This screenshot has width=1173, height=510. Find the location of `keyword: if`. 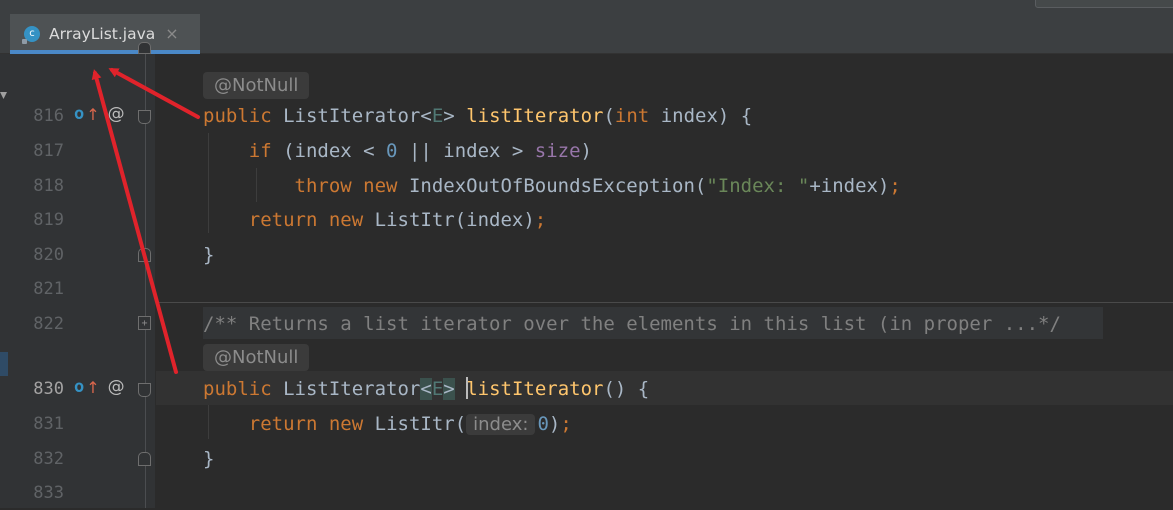

keyword: if is located at coordinates (260, 151).